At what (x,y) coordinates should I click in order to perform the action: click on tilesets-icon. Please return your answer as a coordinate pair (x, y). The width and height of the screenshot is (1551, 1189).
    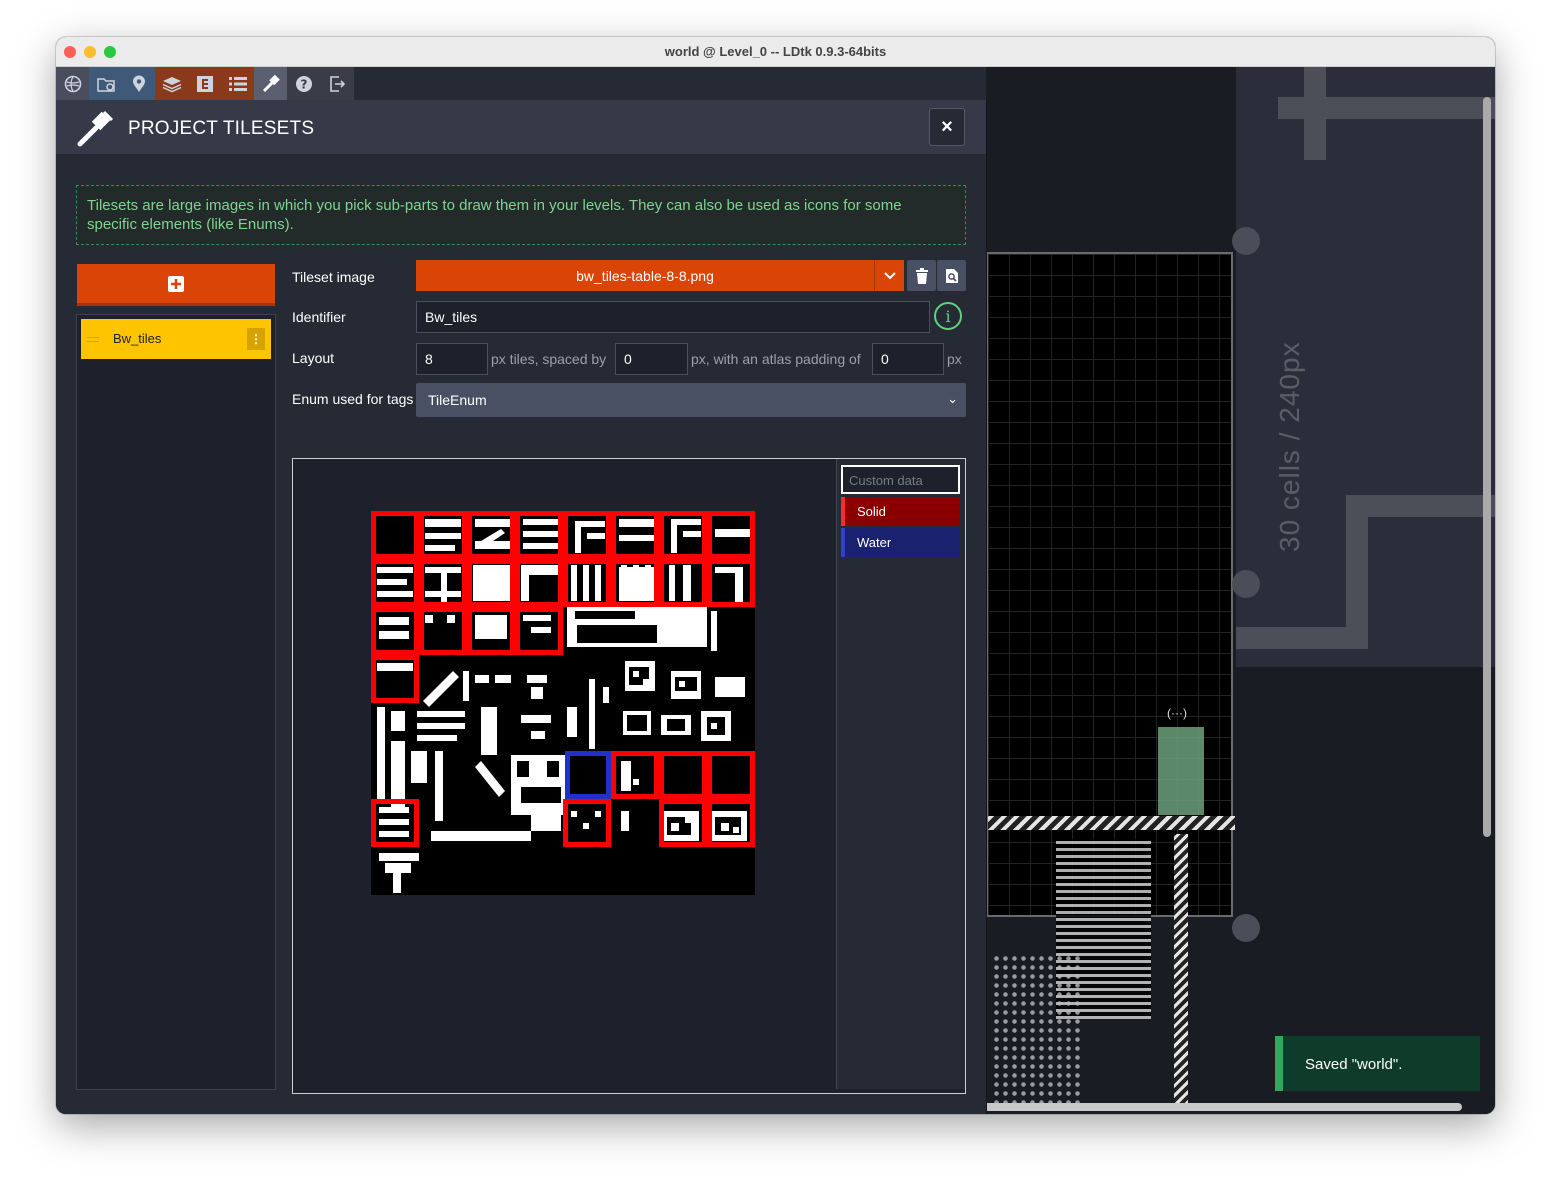
    Looking at the image, I should click on (270, 83).